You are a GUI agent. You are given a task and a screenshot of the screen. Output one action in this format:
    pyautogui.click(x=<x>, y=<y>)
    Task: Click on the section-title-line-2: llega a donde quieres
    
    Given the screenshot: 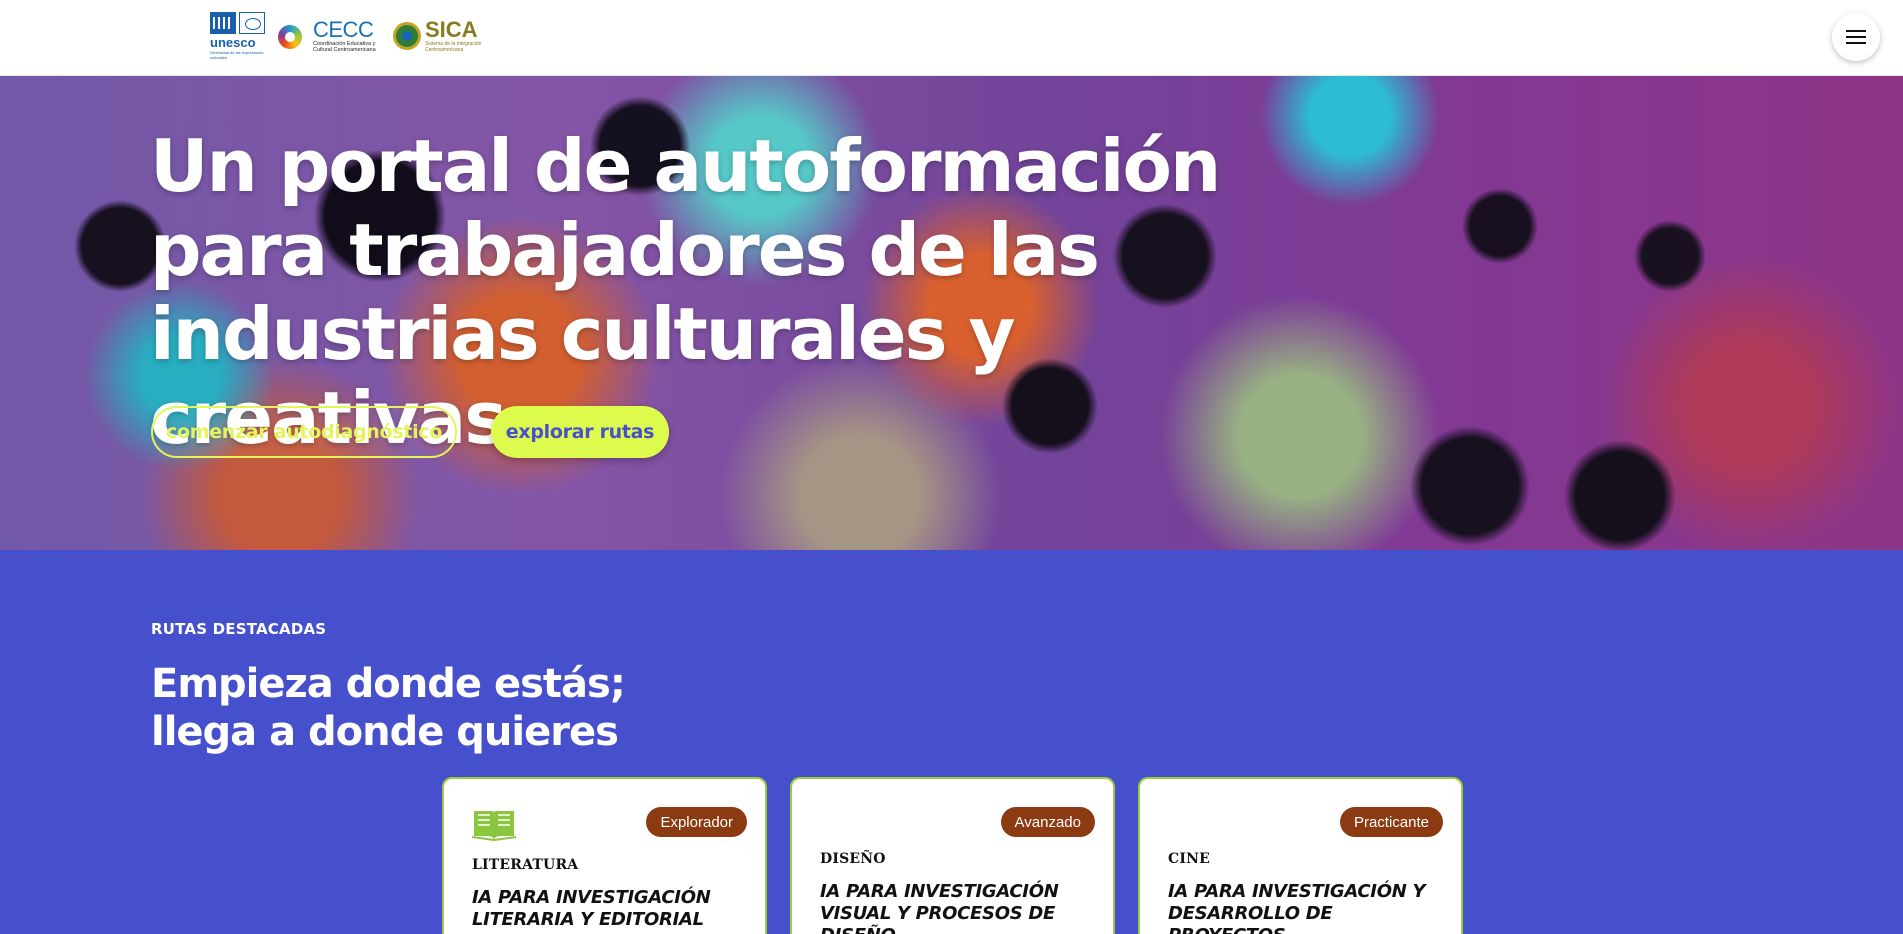 What is the action you would take?
    pyautogui.click(x=385, y=732)
    